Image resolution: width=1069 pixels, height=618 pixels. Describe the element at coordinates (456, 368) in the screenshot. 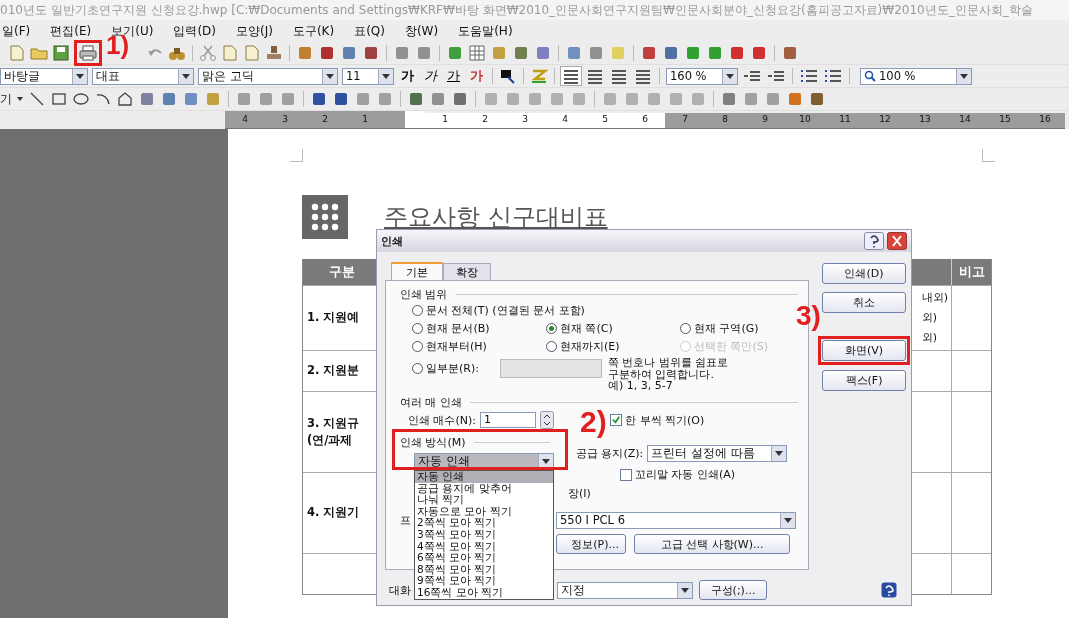

I see `radio-option: 일부분(R):` at that location.